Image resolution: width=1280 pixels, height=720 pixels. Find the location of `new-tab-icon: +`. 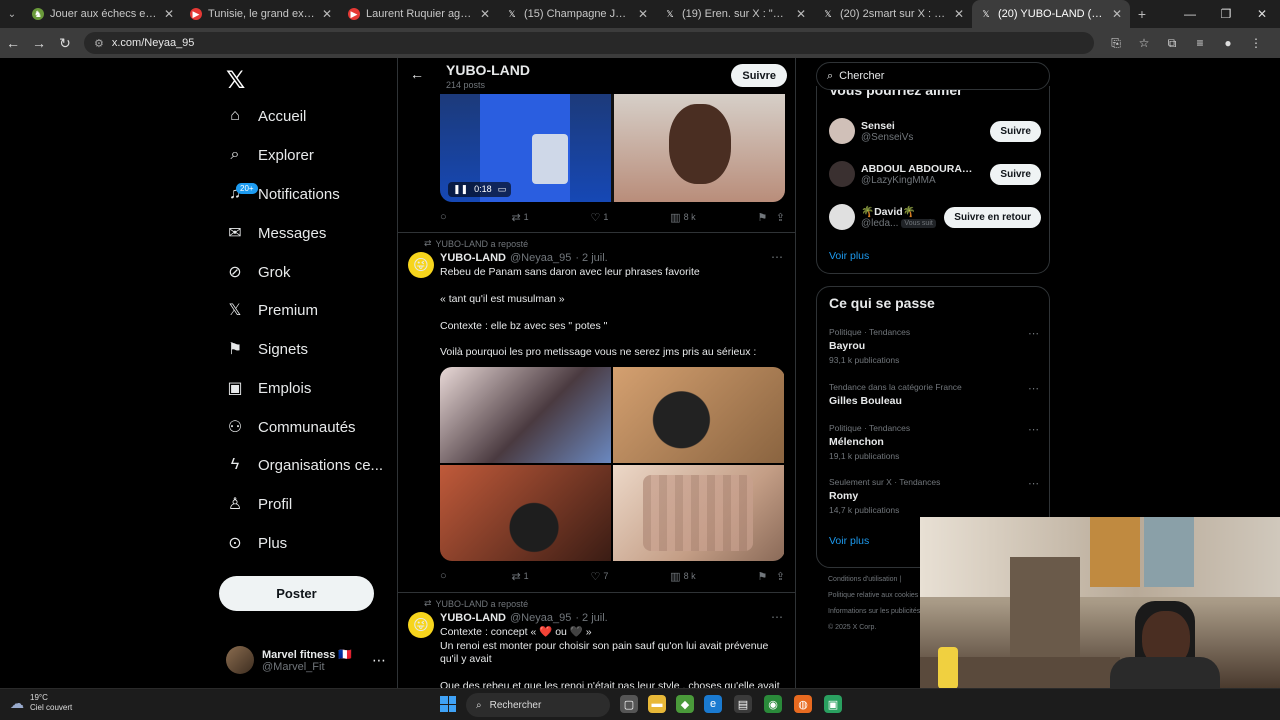

new-tab-icon: + is located at coordinates (1142, 14).